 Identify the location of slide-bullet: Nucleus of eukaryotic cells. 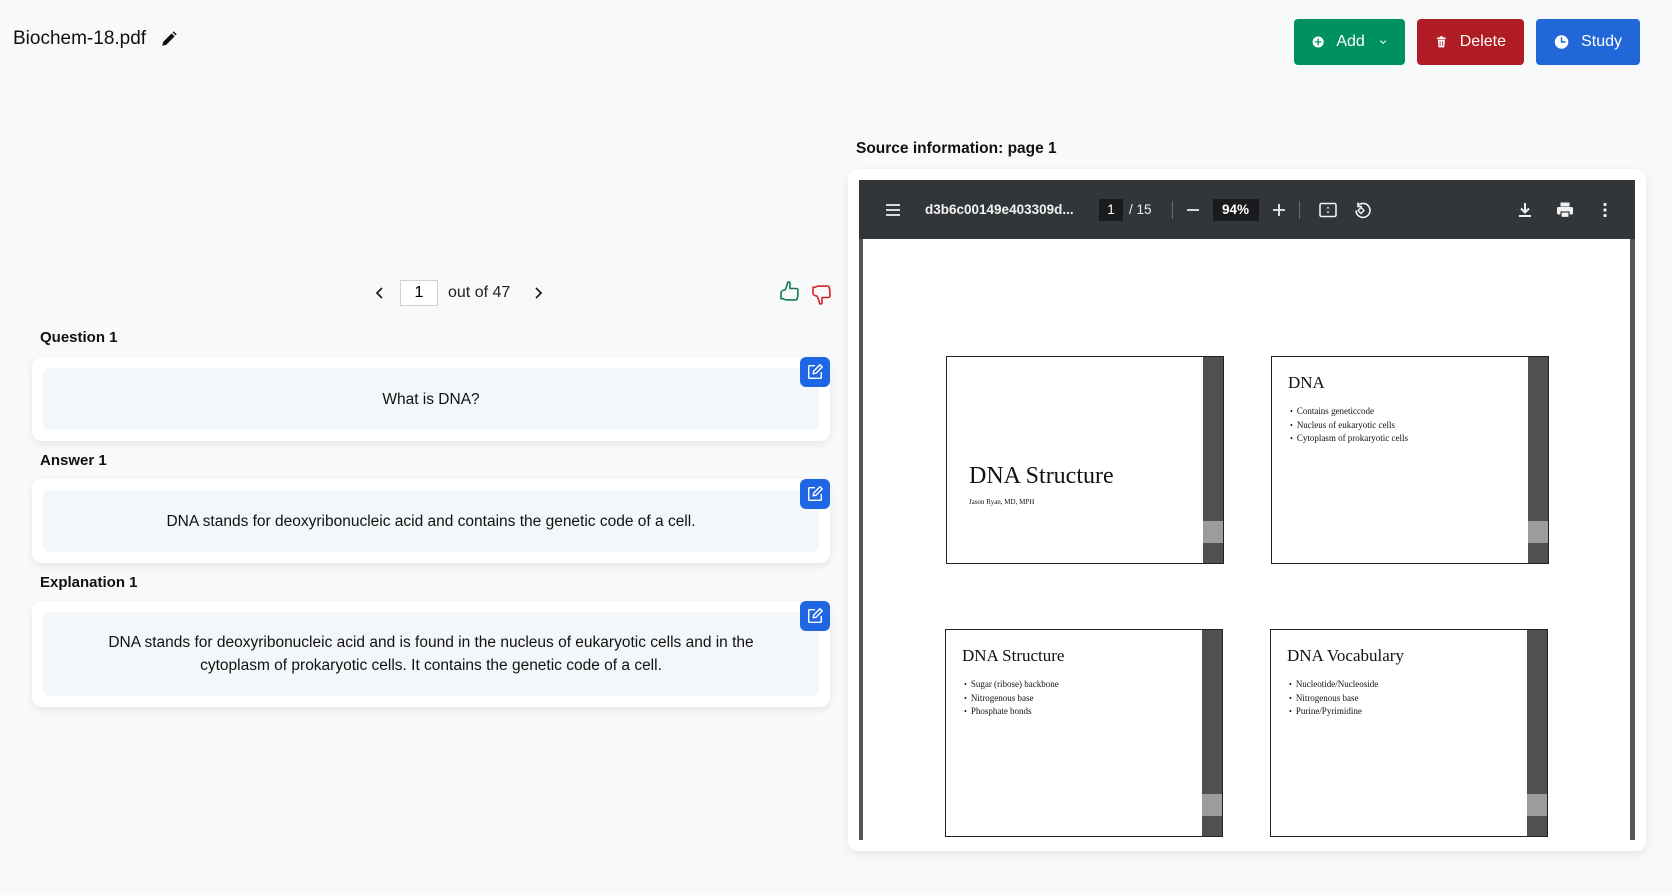
(1349, 426).